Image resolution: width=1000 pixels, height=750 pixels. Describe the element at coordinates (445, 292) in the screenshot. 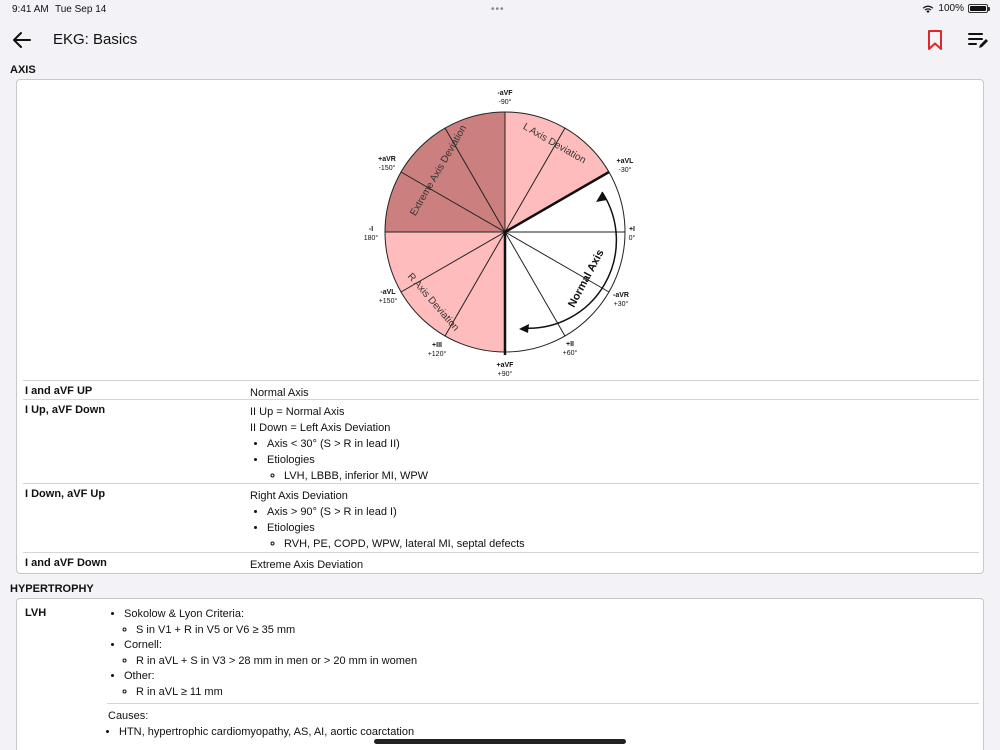

I see `right-axis-deviation-sector` at that location.